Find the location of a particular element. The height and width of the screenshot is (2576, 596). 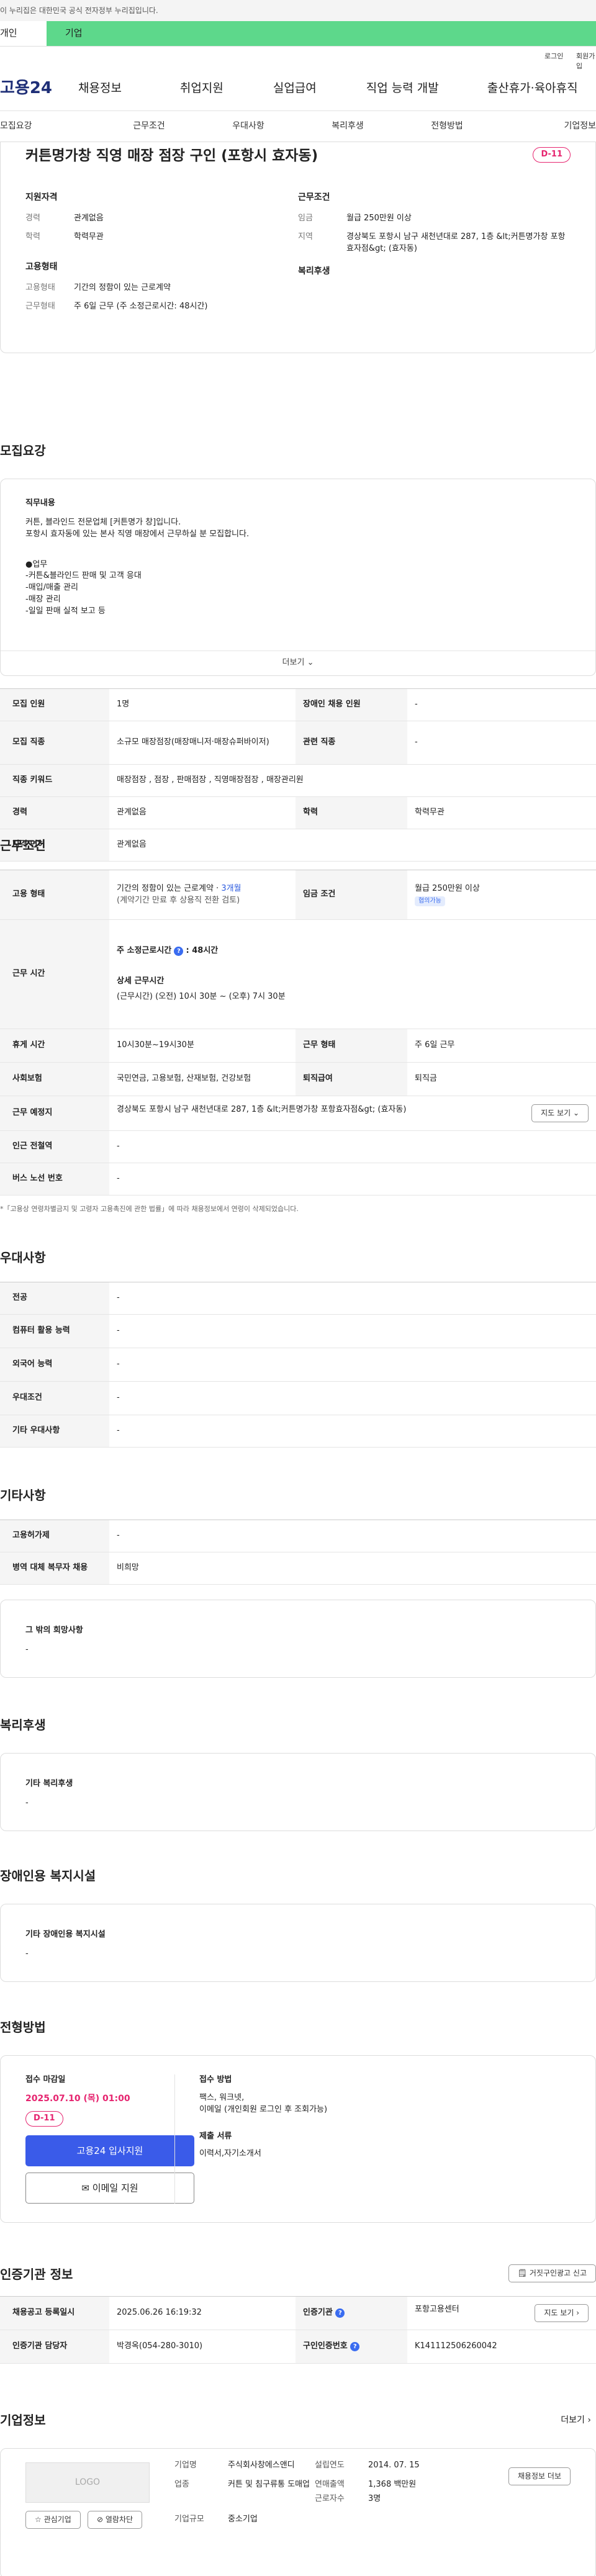

site-logo: 고용24 is located at coordinates (31, 89).